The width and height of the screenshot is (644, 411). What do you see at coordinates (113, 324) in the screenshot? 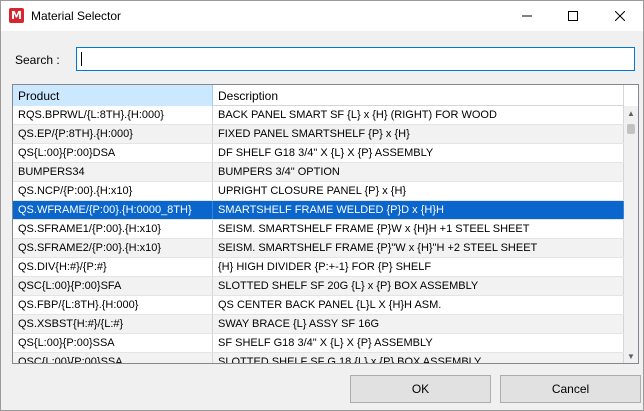
I see `cell-product: QS.XSBST{H:#}/{L:#}` at bounding box center [113, 324].